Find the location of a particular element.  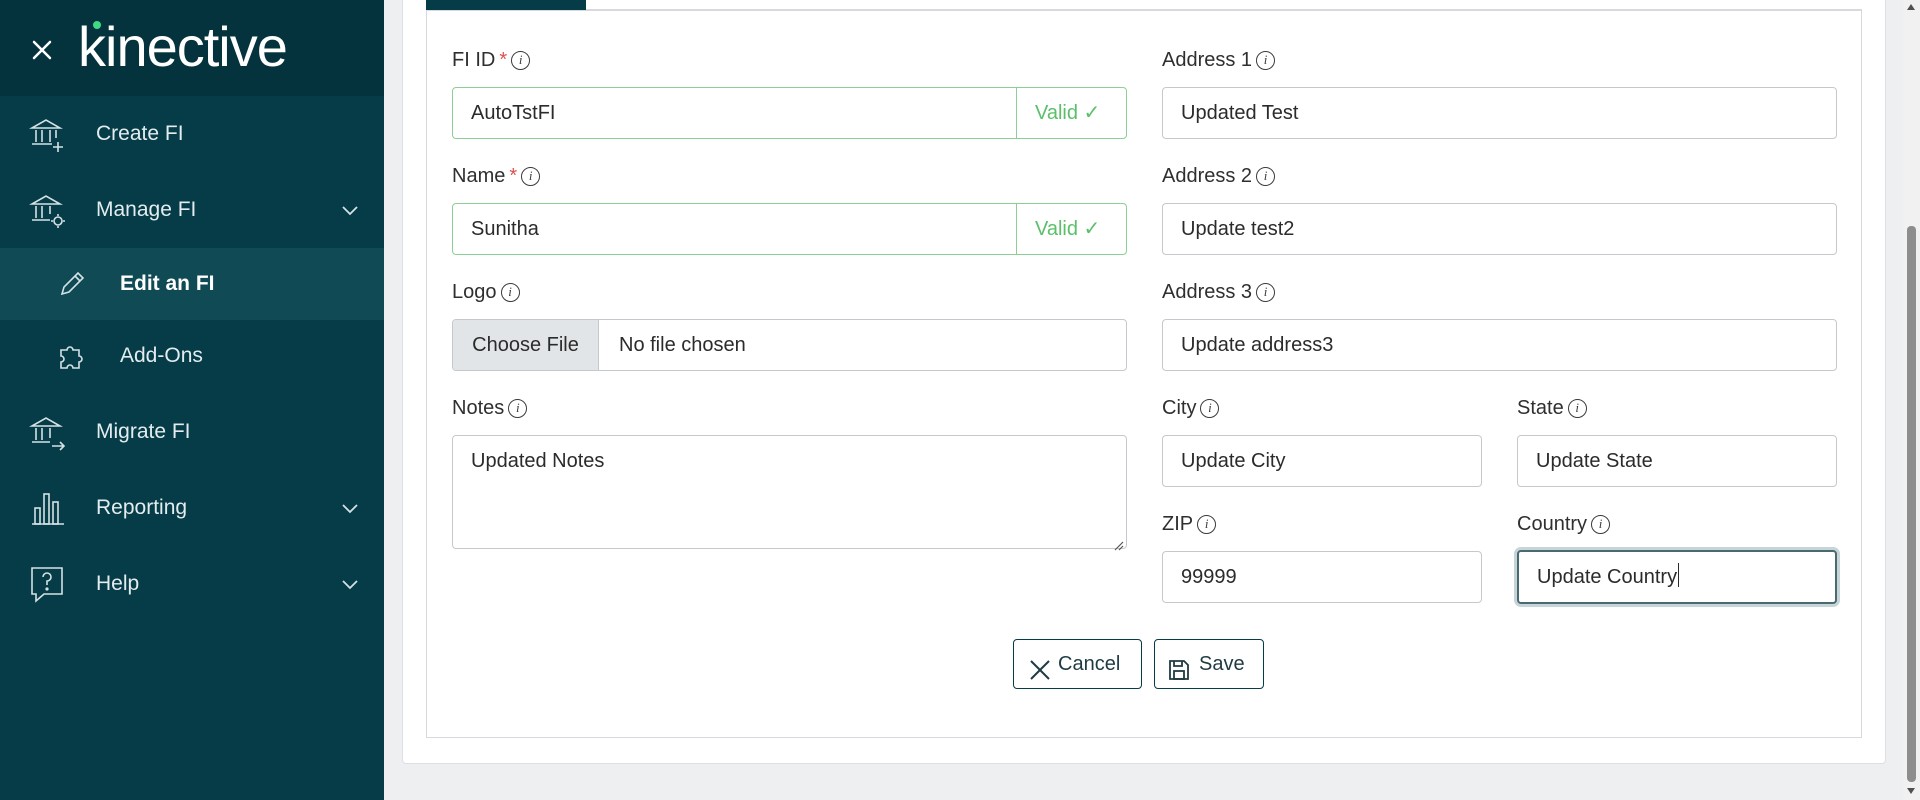

text-caret is located at coordinates (1679, 575).